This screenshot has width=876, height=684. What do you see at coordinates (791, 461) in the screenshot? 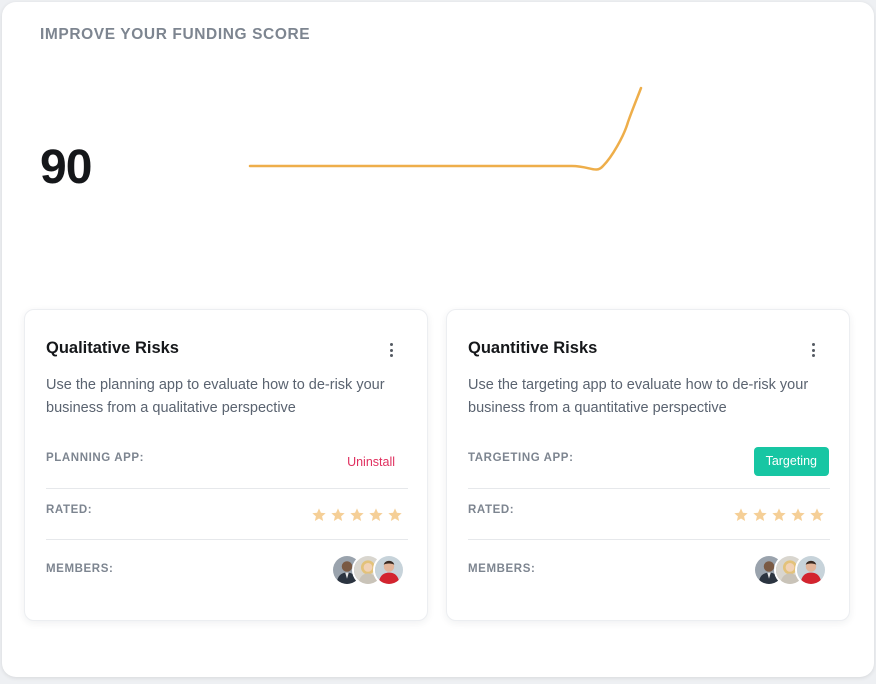
I see `targeting-button: Targeting` at bounding box center [791, 461].